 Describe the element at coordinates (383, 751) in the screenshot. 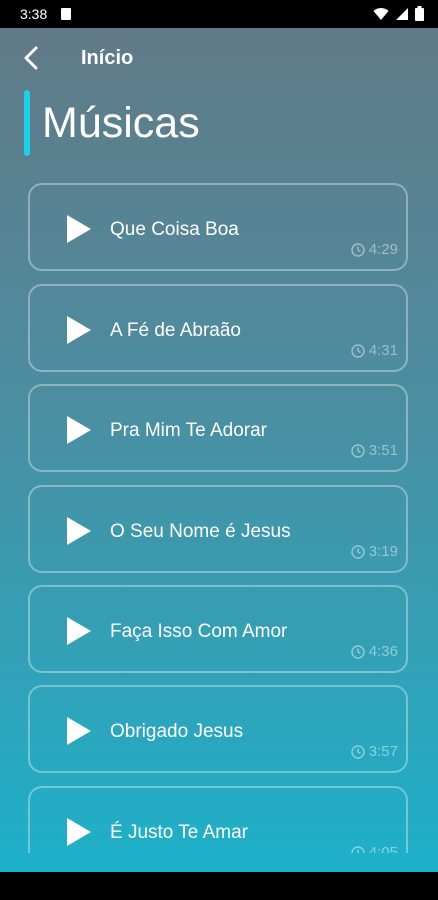

I see `song-duration-text: 3:57` at that location.